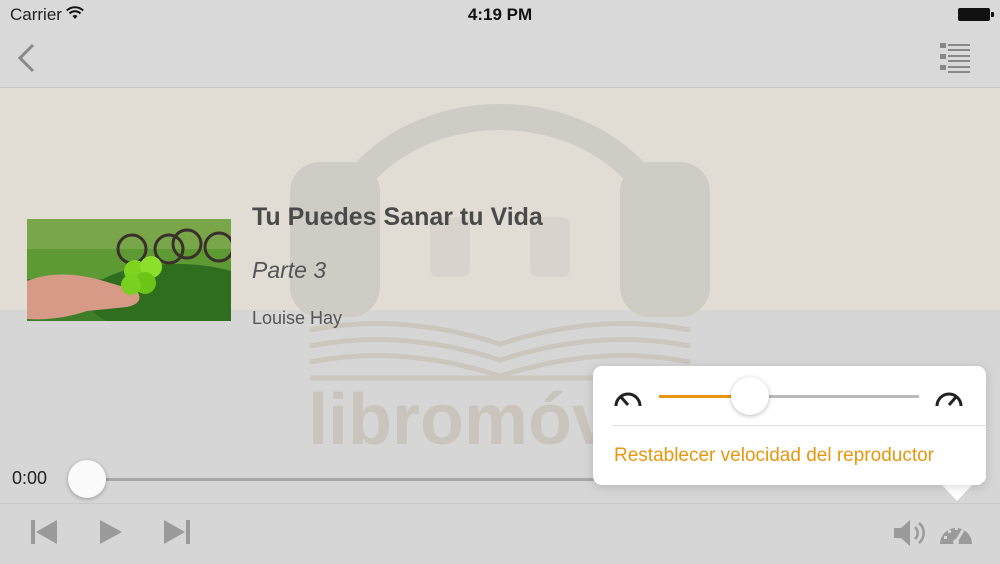 The height and width of the screenshot is (564, 1000). Describe the element at coordinates (26, 60) in the screenshot. I see `chevron-left-icon` at that location.